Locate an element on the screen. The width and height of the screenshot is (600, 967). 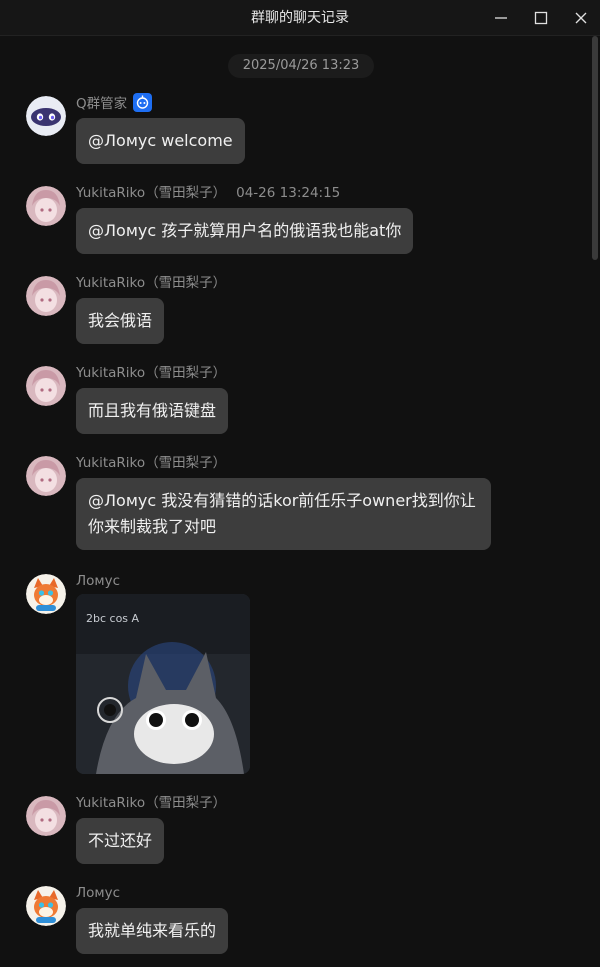
message-item: YukitaRiko（雪田梨子） 而且我有俄语键盘 is located at coordinates (295, 400).